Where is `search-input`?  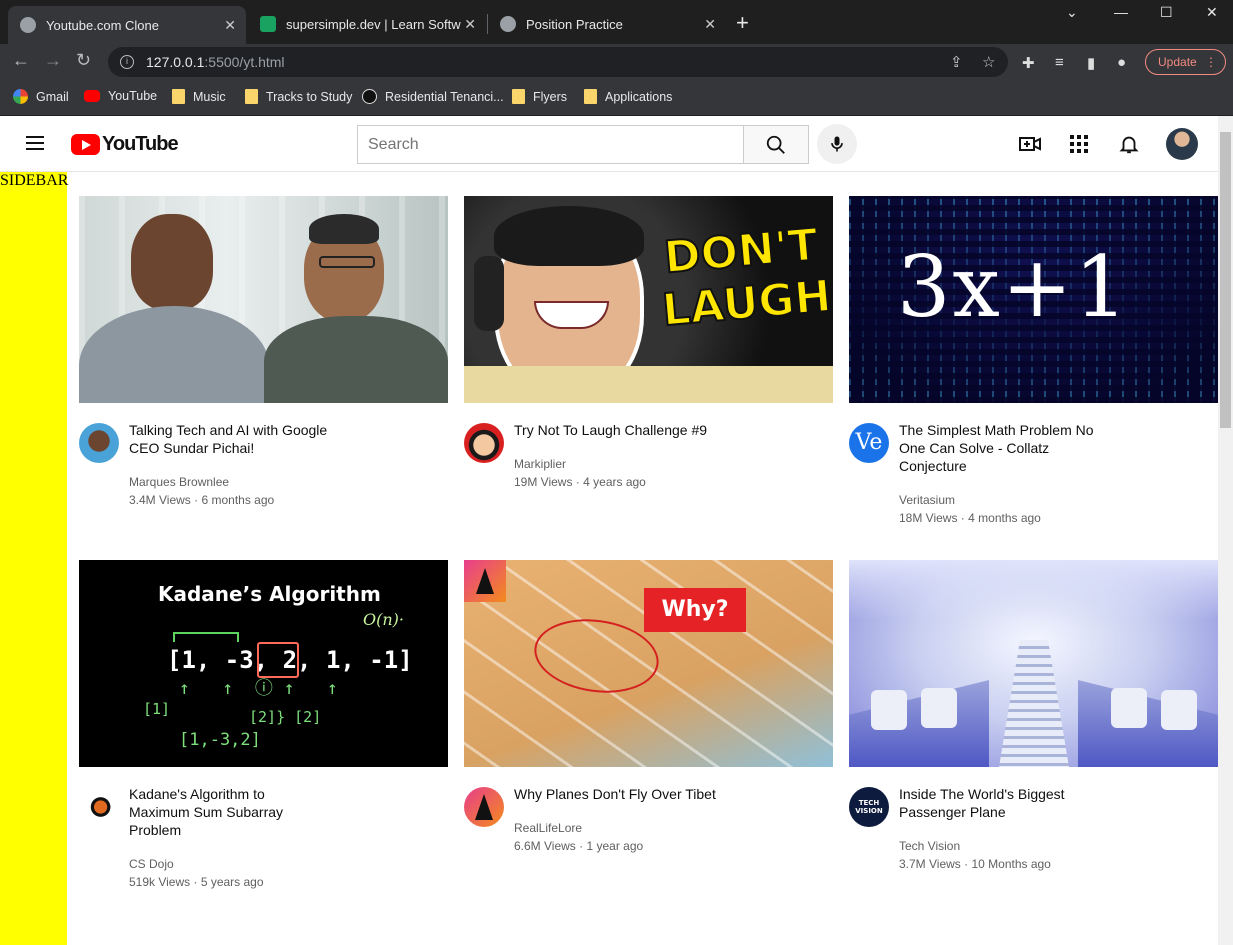
search-input is located at coordinates (550, 144).